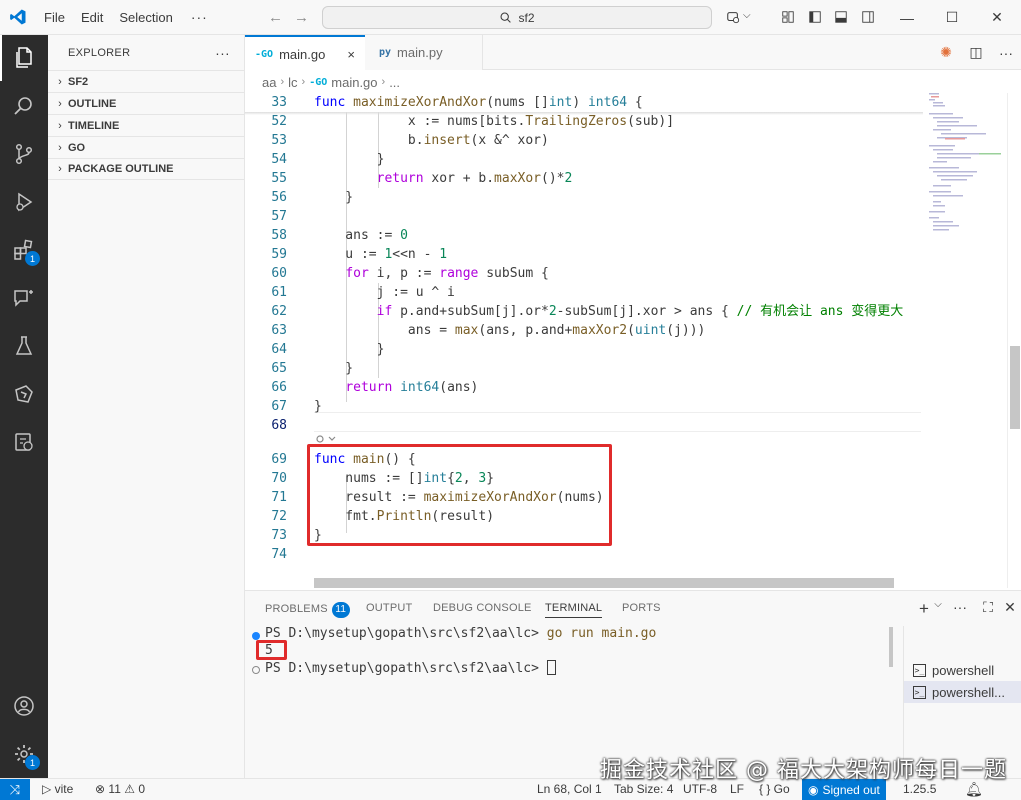  Describe the element at coordinates (584, 197) in the screenshot. I see `code-line: 56 }` at that location.